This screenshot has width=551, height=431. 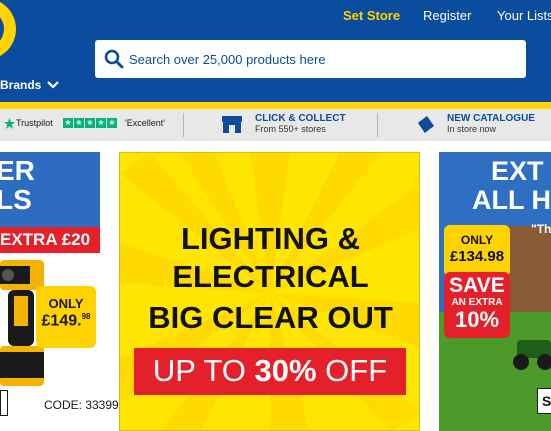 I want to click on search-icon, so click(x=114, y=59).